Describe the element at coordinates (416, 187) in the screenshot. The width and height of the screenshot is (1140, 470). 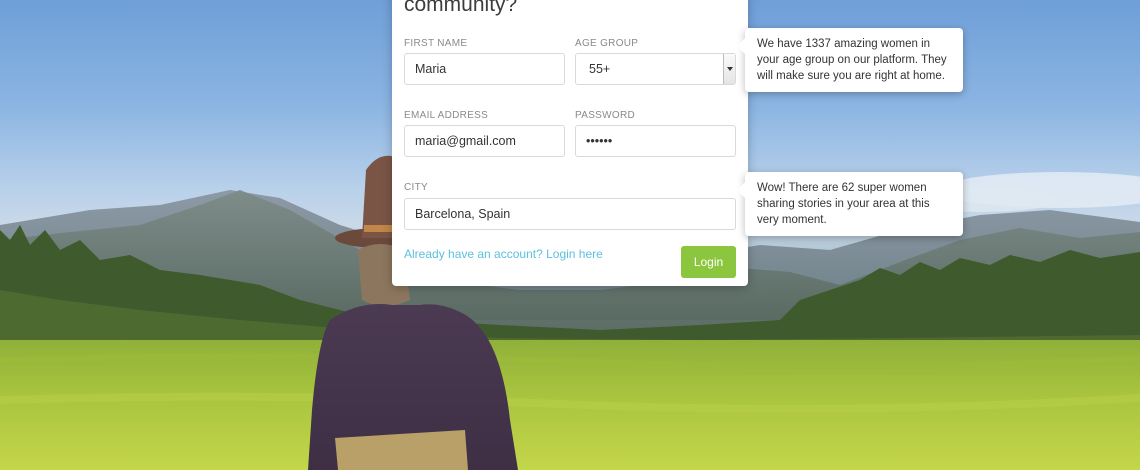
I see `city-label: CITY` at that location.